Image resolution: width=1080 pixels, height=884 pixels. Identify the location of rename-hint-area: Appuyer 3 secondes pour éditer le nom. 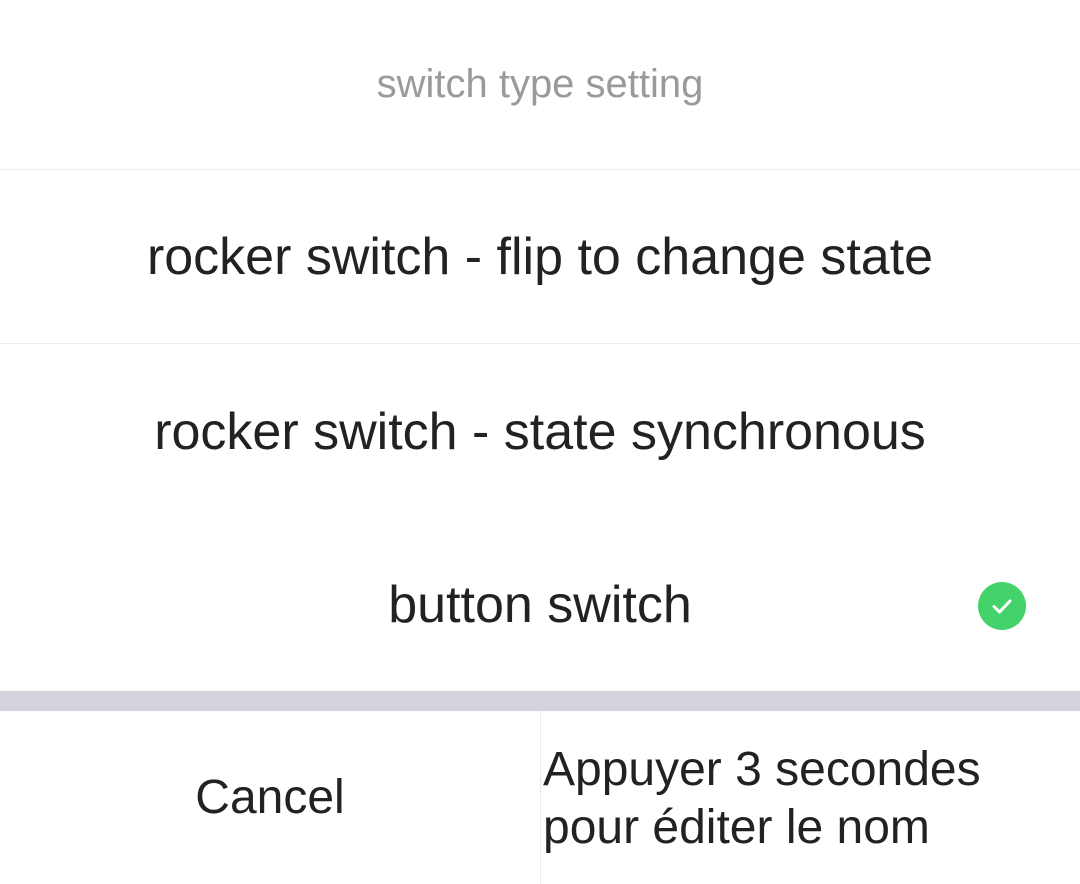
(810, 797).